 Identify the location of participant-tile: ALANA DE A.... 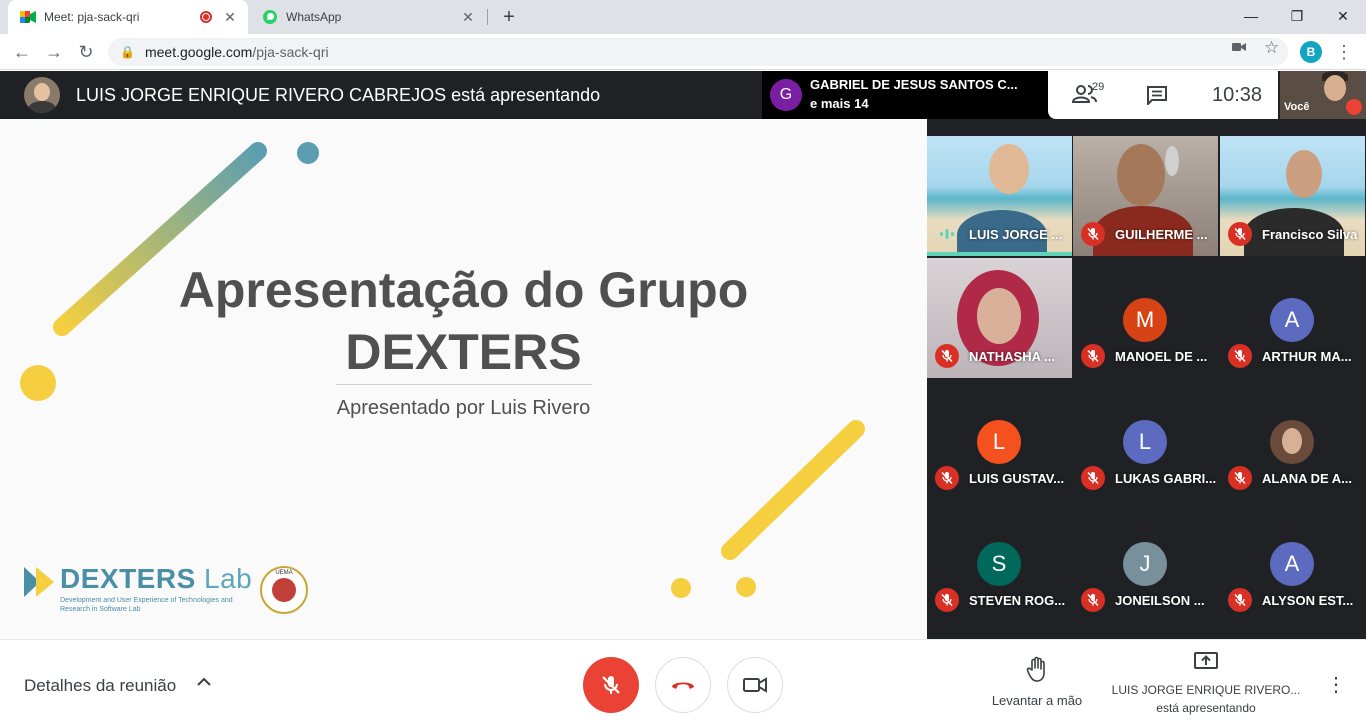
(1292, 440).